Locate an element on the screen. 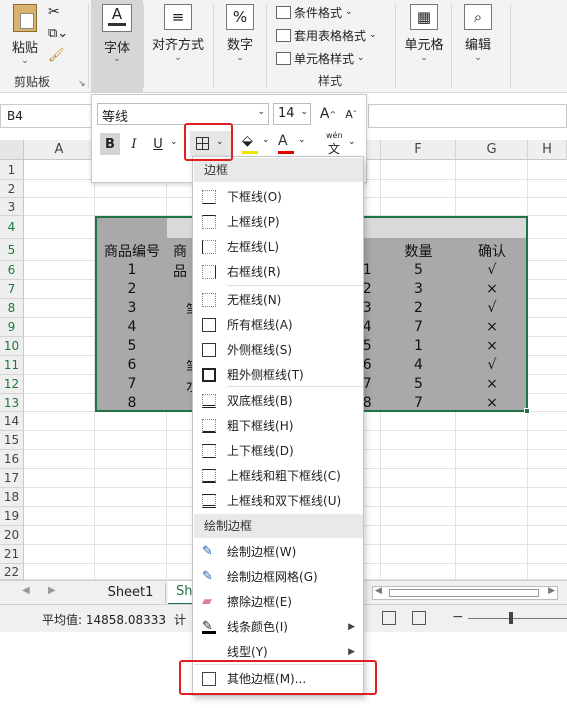  menu-item-thick-bottom-border: 粗下框线 (H) is located at coordinates (278, 425).